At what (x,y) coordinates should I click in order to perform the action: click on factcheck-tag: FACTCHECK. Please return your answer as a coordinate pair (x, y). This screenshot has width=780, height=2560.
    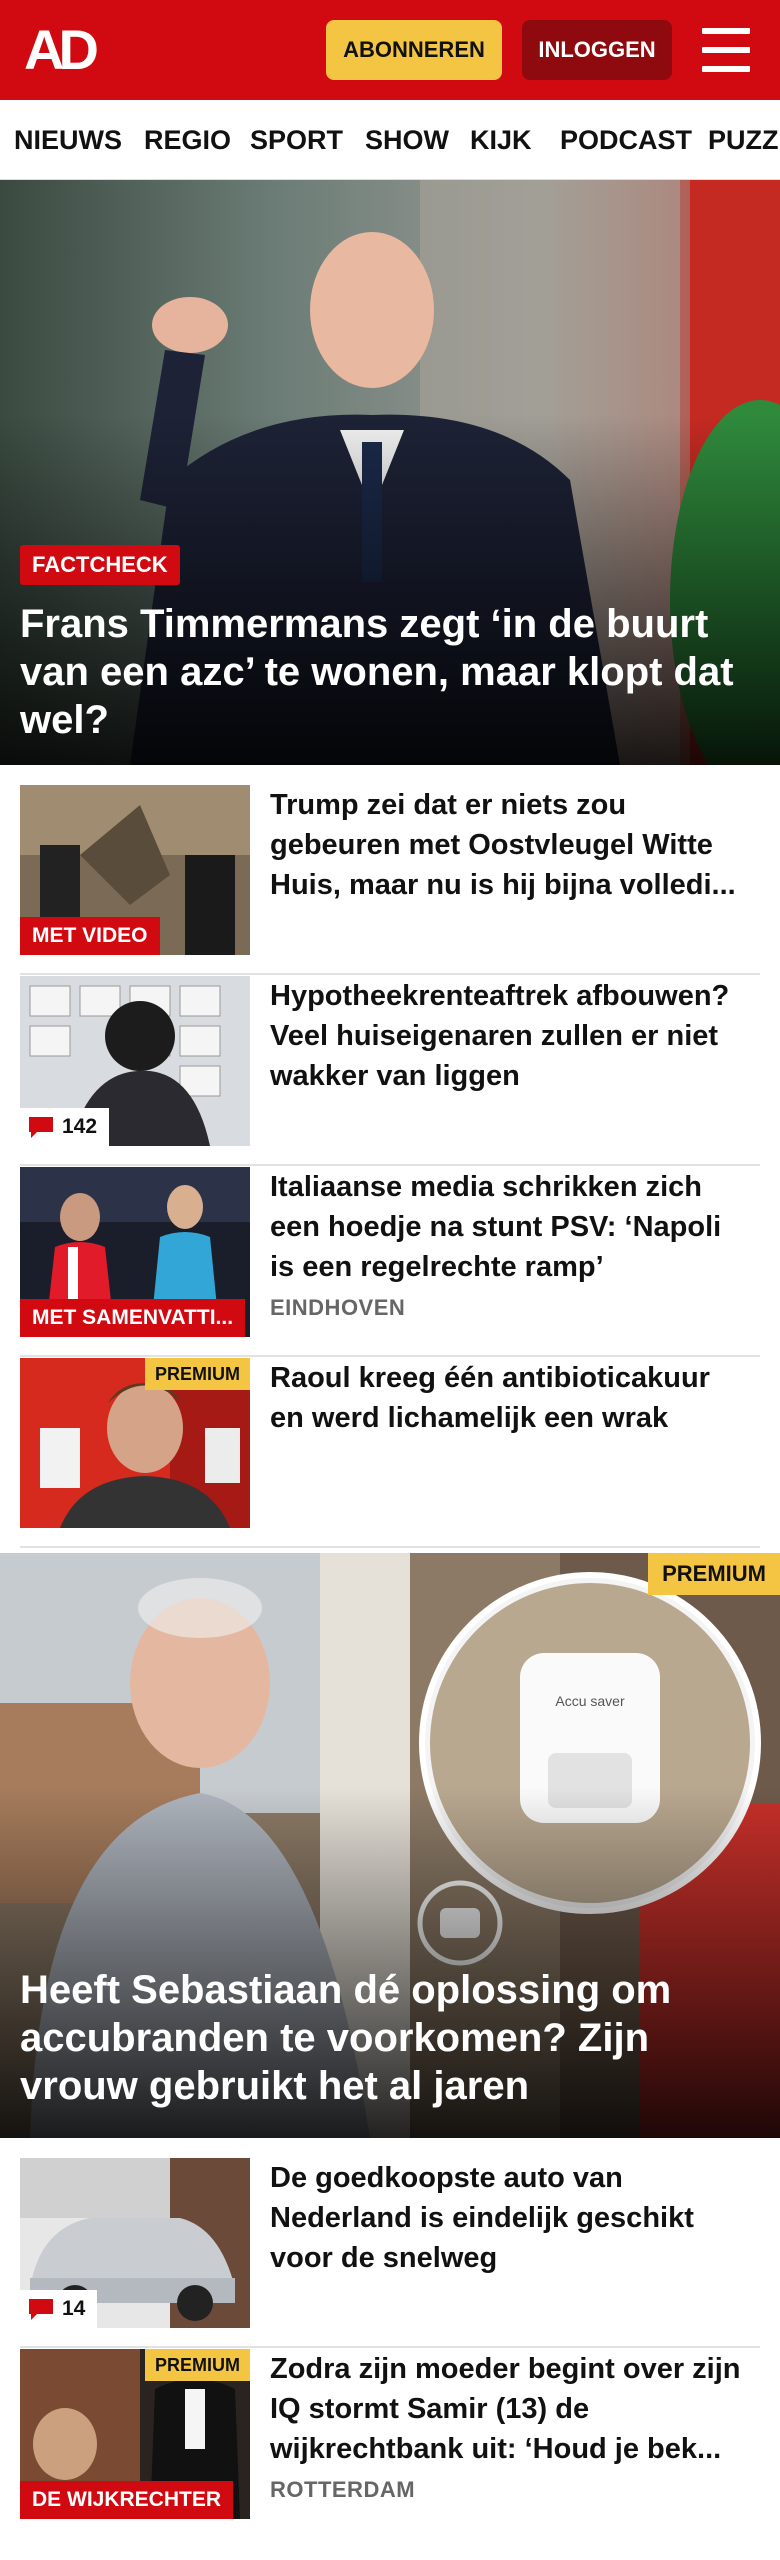
    Looking at the image, I should click on (100, 565).